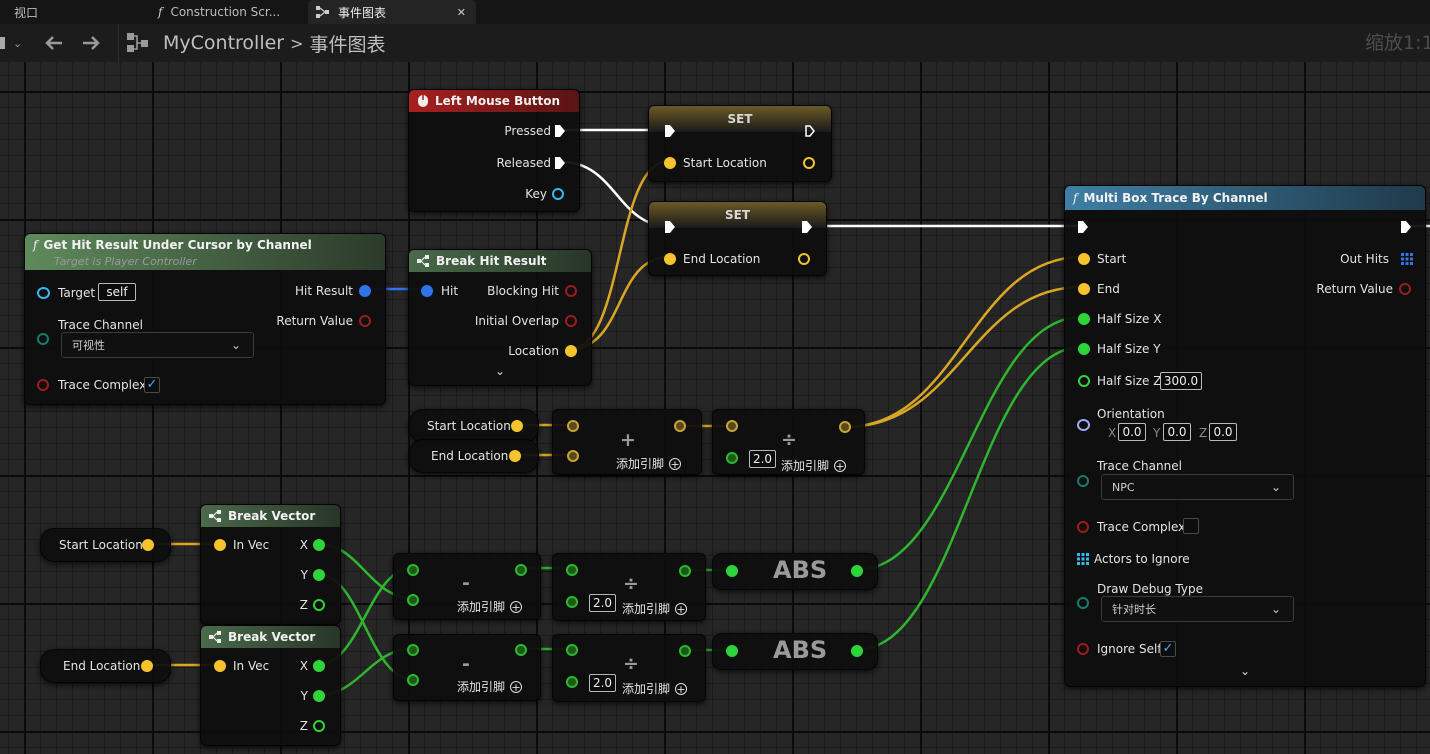 This screenshot has height=754, width=1430. What do you see at coordinates (1191, 526) in the screenshot?
I see `trace-complex-checkbox` at bounding box center [1191, 526].